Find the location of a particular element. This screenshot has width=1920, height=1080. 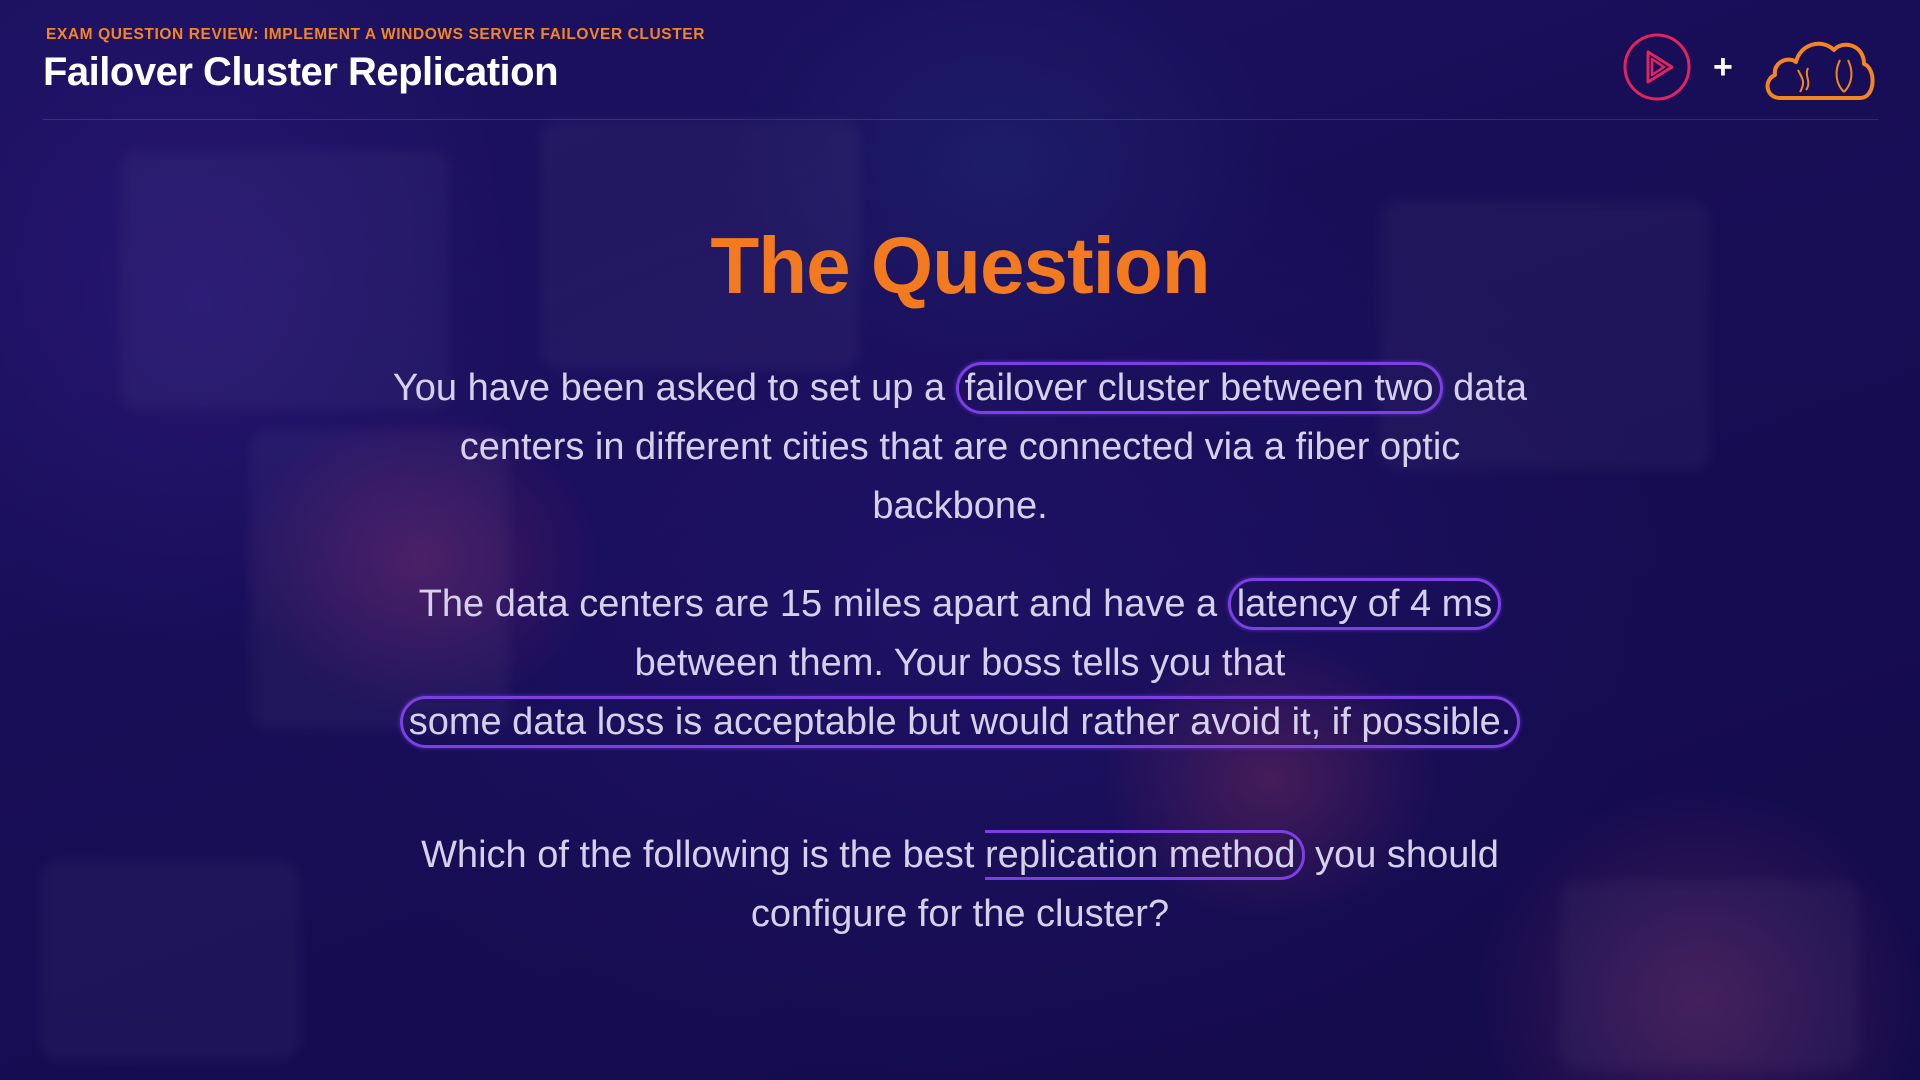

page-title: Failover Cluster Replication is located at coordinates (301, 72).